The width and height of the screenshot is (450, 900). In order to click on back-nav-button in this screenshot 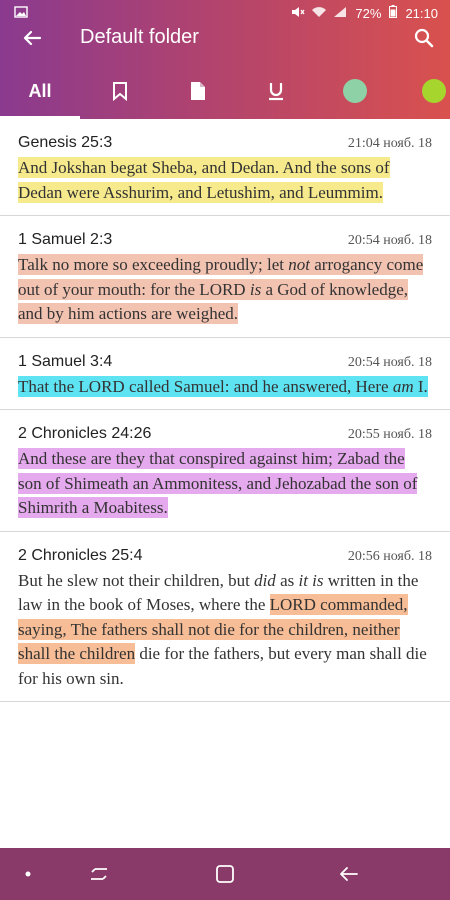, I will do `click(349, 874)`.